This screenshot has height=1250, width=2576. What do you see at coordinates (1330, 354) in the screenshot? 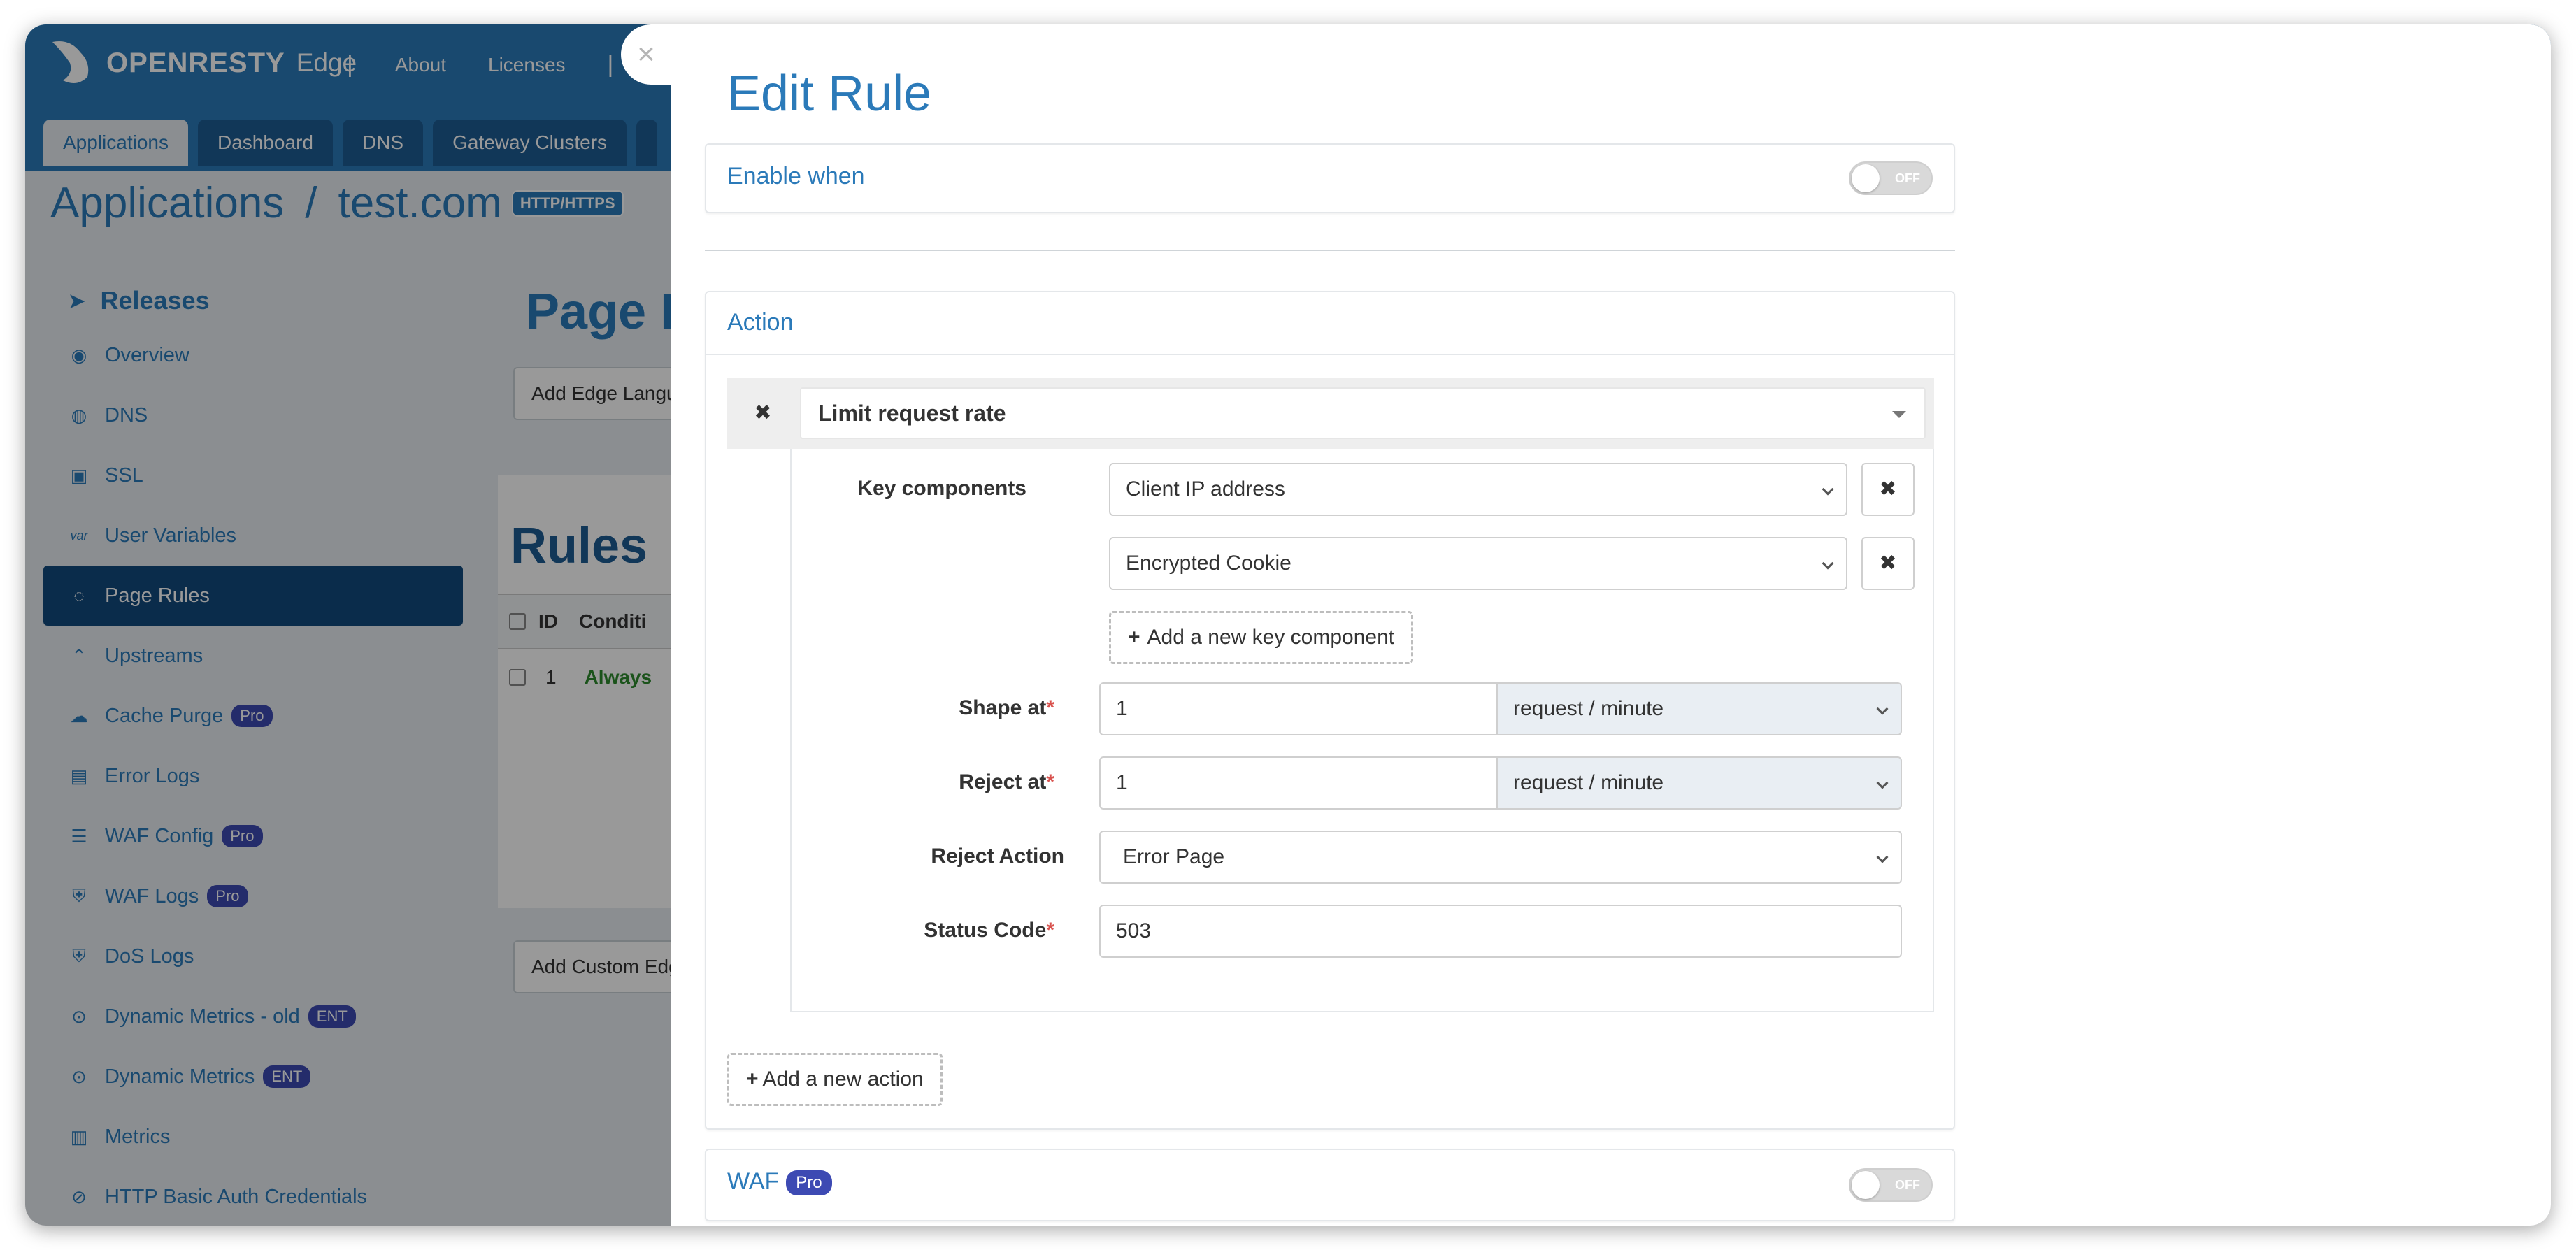
I see `action-divider` at bounding box center [1330, 354].